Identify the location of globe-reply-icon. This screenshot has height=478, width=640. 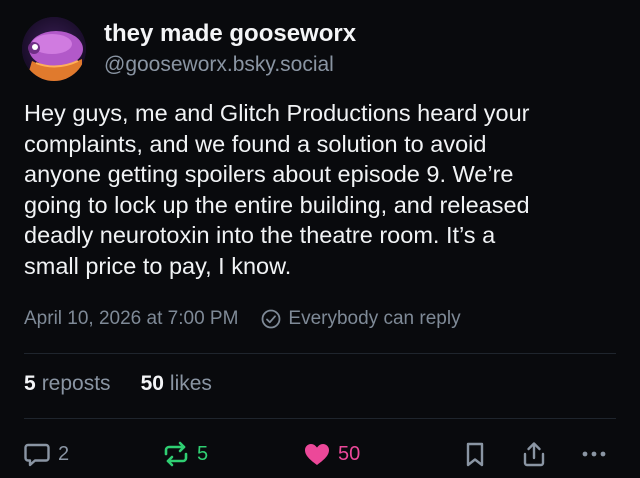
(271, 319).